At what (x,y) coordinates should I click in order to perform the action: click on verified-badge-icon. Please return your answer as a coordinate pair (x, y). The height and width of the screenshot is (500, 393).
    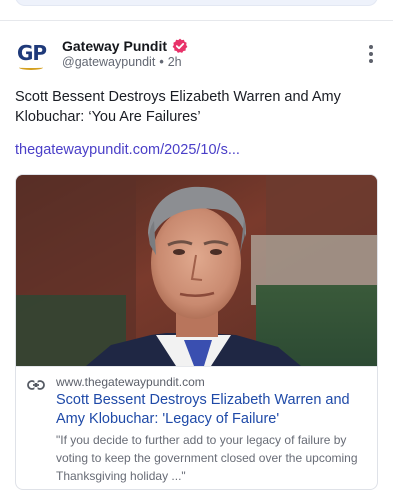
    Looking at the image, I should click on (180, 46).